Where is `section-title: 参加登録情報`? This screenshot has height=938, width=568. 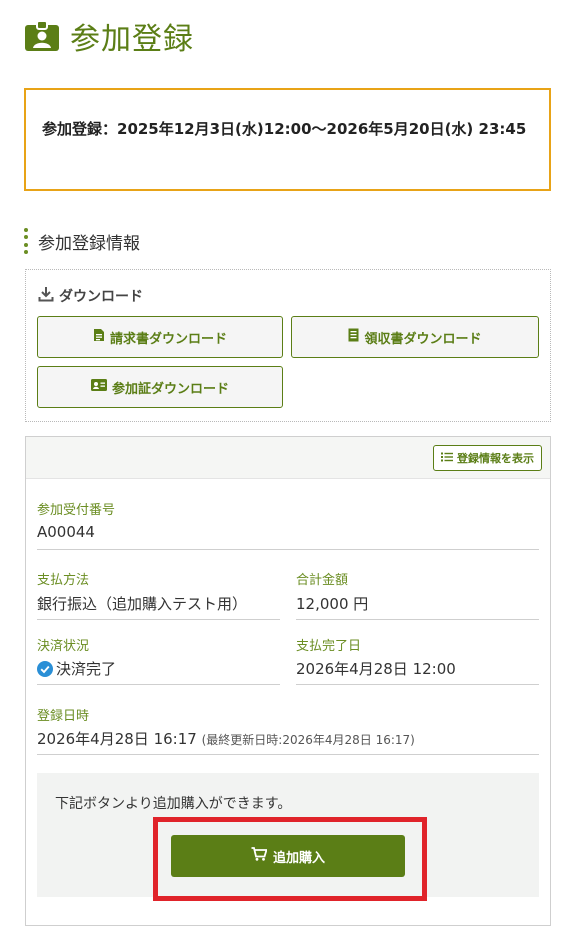 section-title: 参加登録情報 is located at coordinates (89, 243).